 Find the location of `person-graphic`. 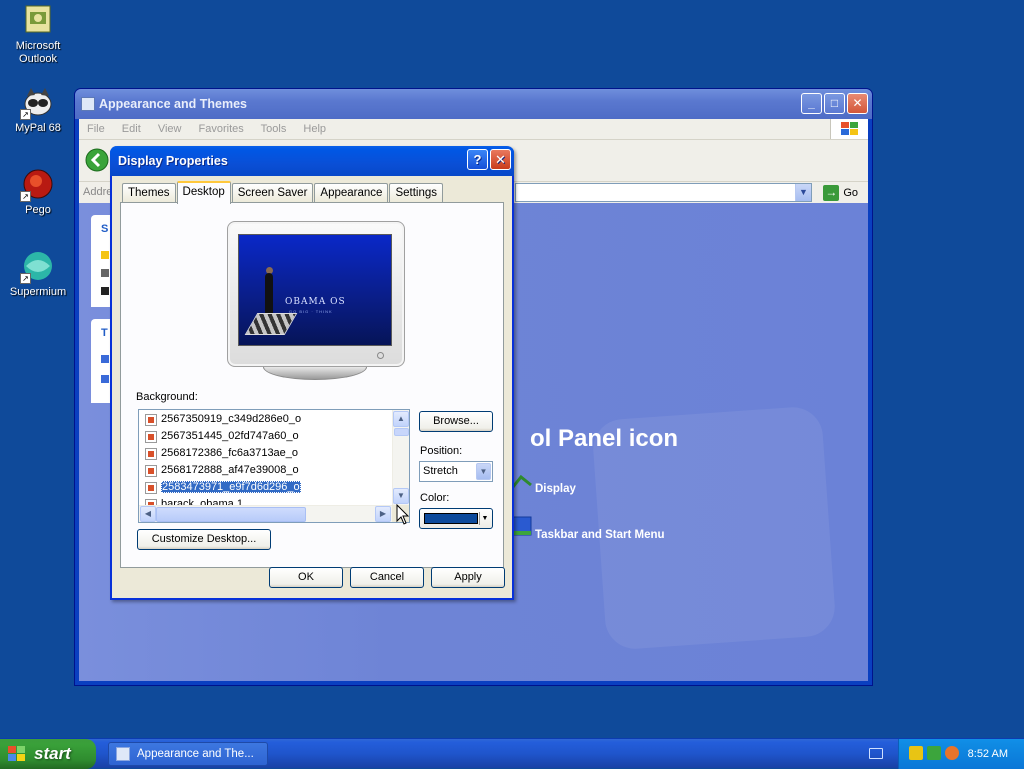

person-graphic is located at coordinates (269, 293).